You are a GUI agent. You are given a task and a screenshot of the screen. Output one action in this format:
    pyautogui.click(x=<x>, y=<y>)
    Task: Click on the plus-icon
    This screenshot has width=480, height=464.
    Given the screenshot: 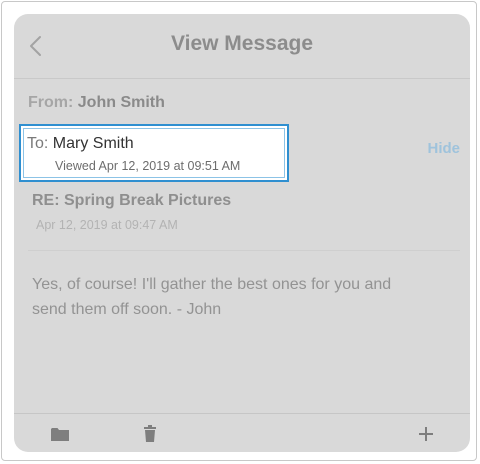 What is the action you would take?
    pyautogui.click(x=426, y=434)
    